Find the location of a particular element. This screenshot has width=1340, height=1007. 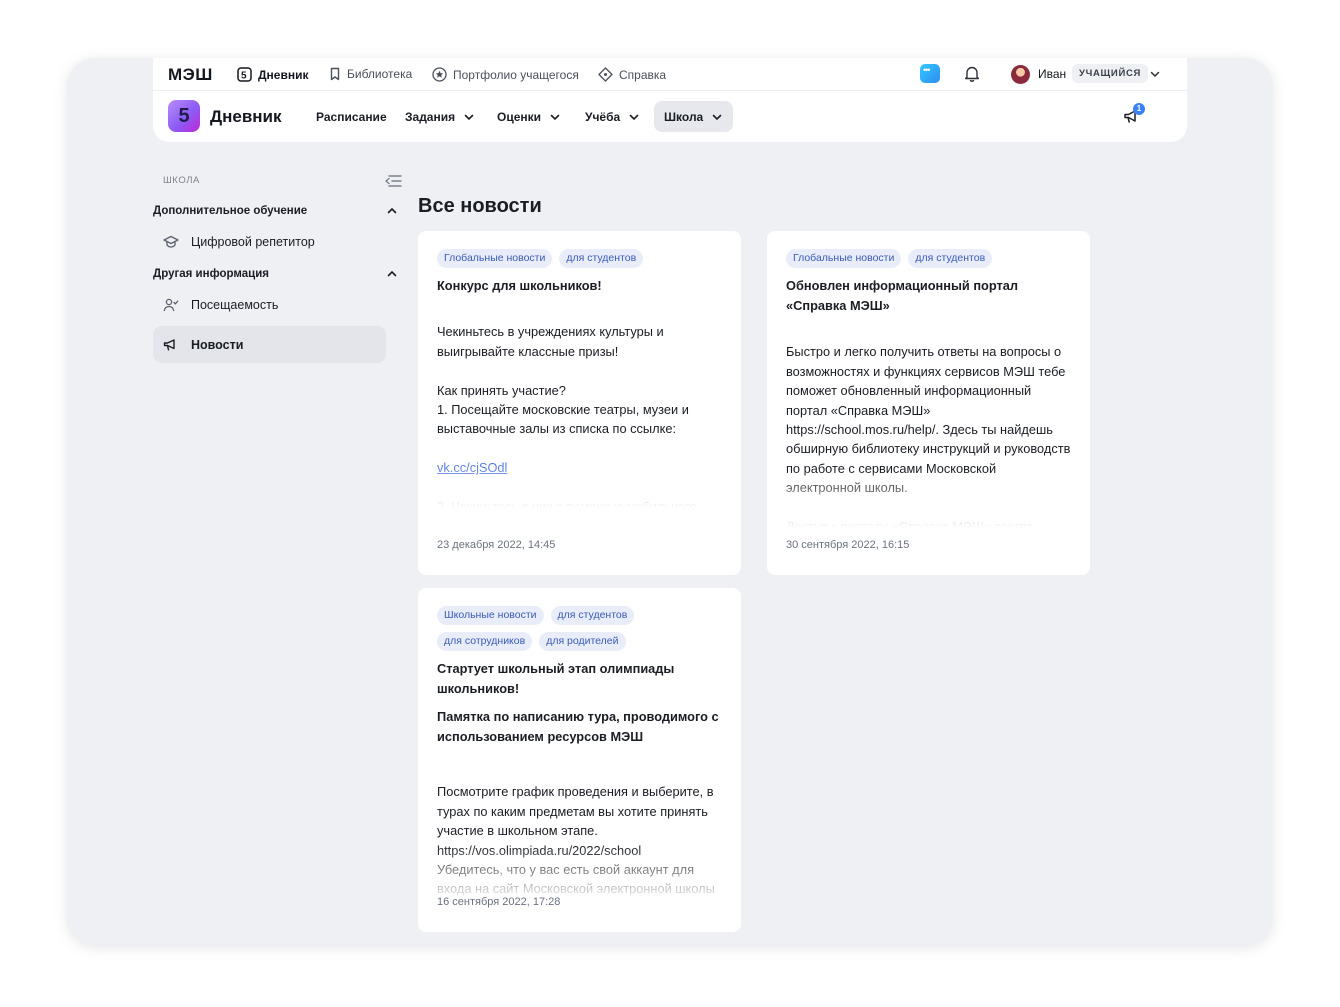

news-tag: для родителей is located at coordinates (582, 641).